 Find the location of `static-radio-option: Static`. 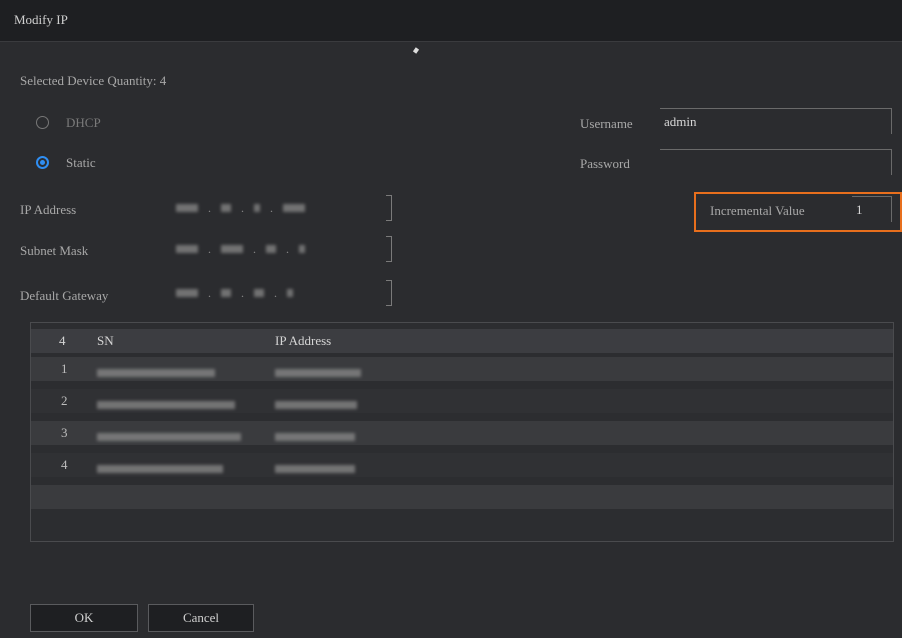

static-radio-option: Static is located at coordinates (96, 164).